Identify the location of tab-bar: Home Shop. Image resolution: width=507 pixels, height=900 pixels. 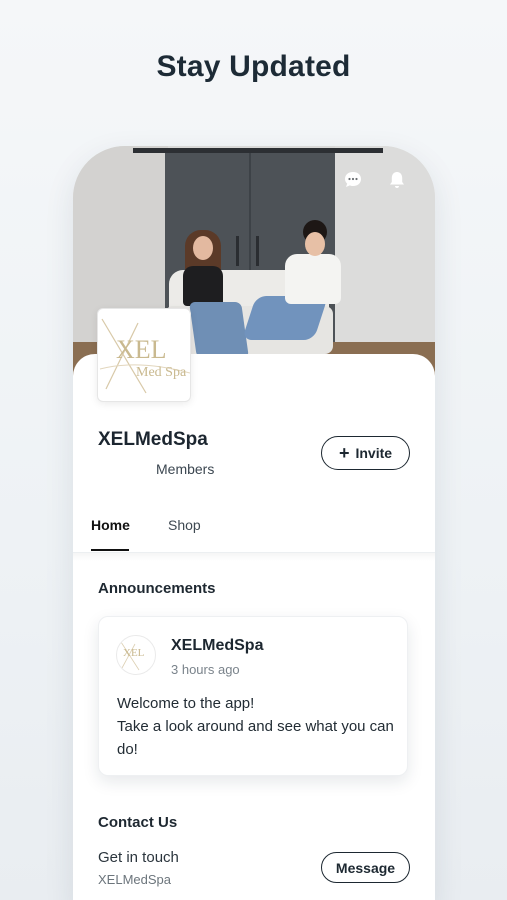
(254, 530).